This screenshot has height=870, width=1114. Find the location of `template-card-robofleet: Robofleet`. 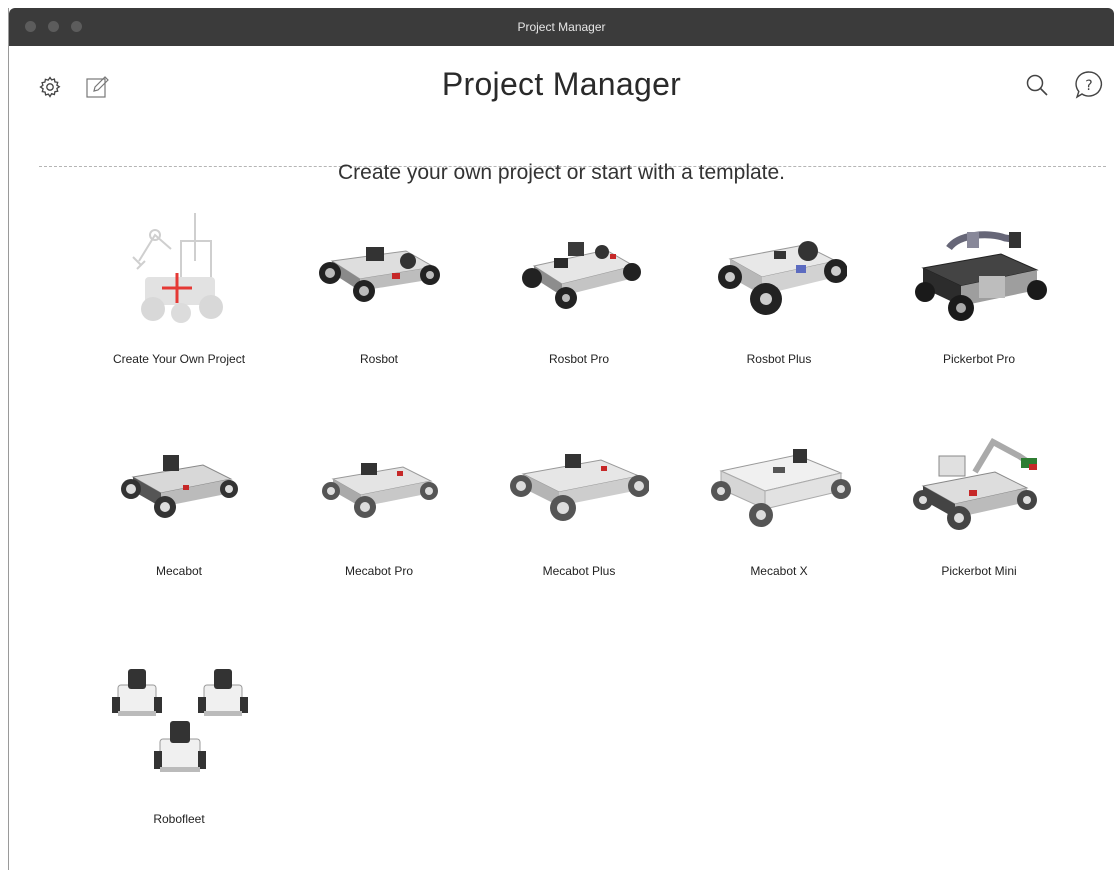

template-card-robofleet: Robofleet is located at coordinates (179, 748).